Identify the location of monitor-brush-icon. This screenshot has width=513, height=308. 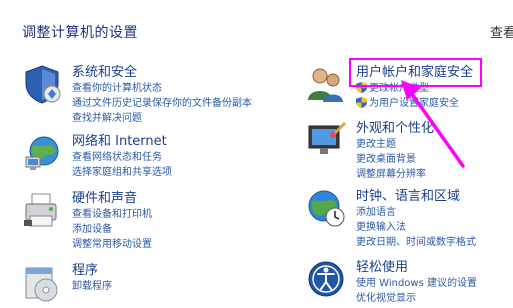
(326, 140).